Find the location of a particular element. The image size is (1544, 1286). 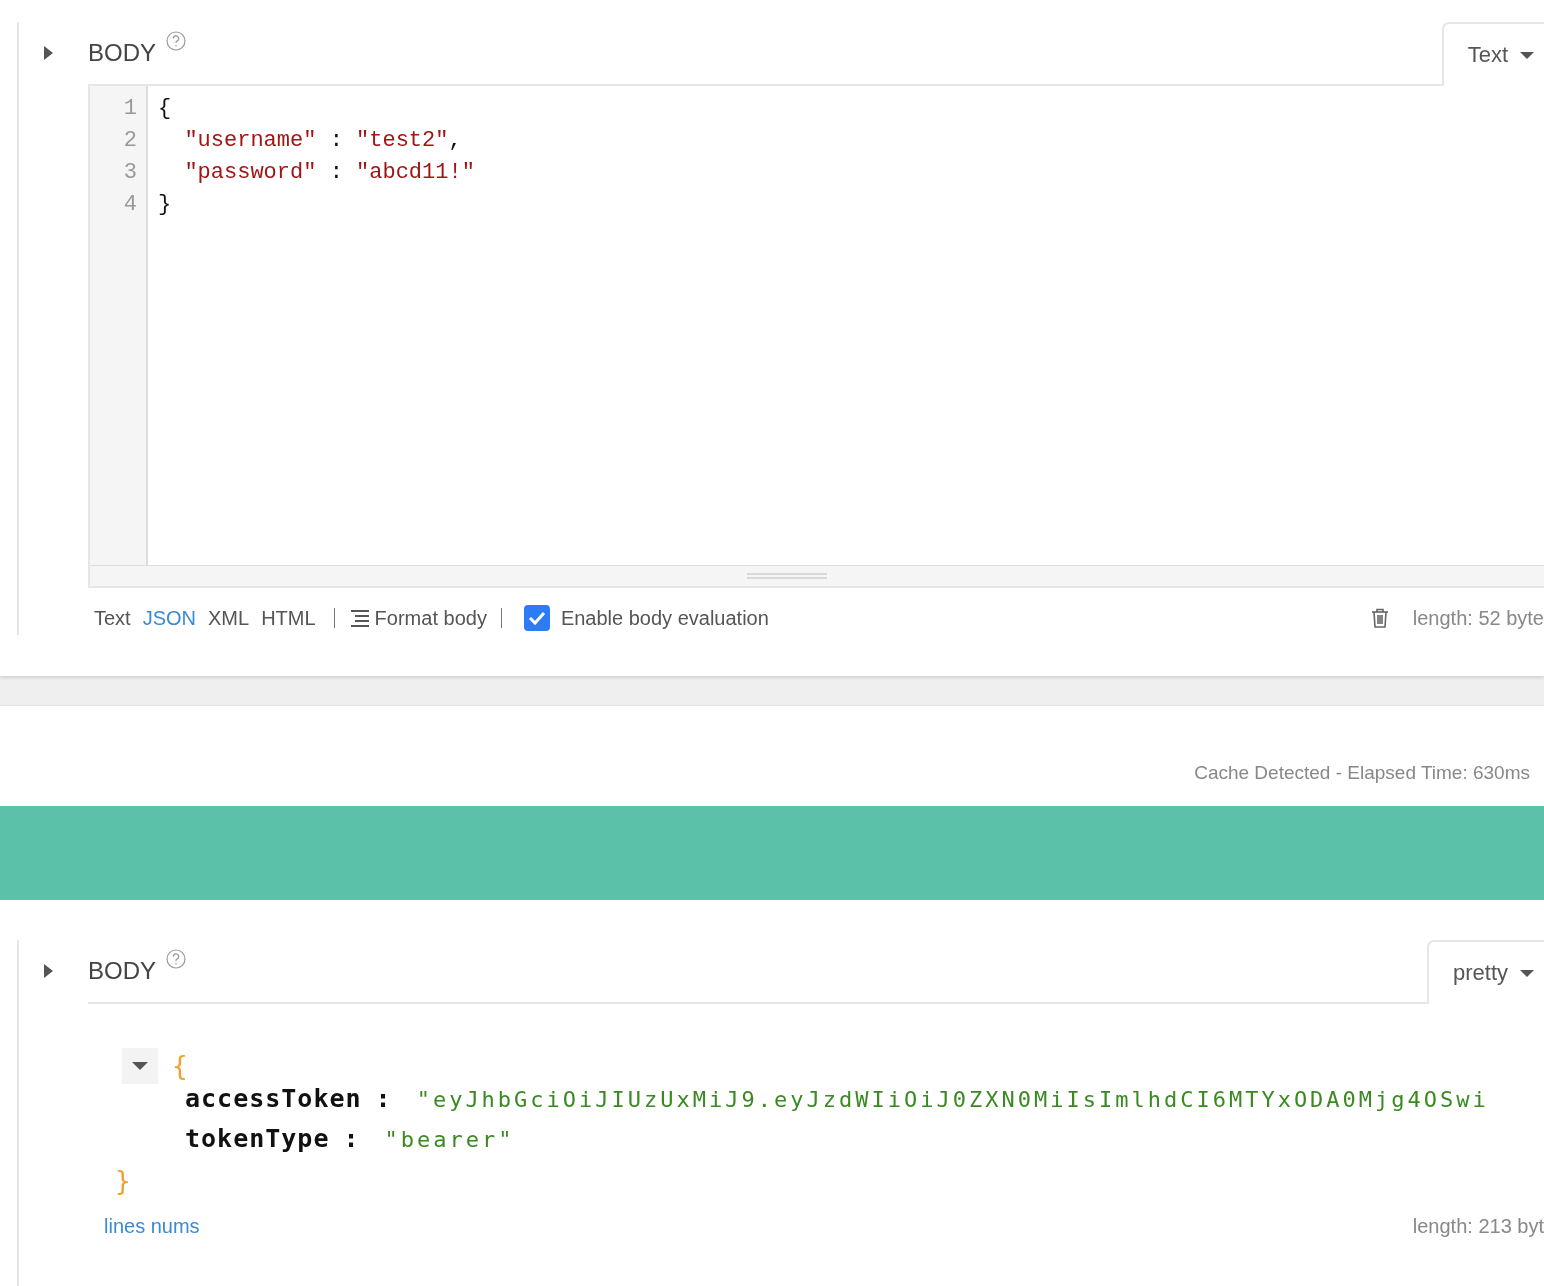

json-key: accessToken is located at coordinates (273, 1098).